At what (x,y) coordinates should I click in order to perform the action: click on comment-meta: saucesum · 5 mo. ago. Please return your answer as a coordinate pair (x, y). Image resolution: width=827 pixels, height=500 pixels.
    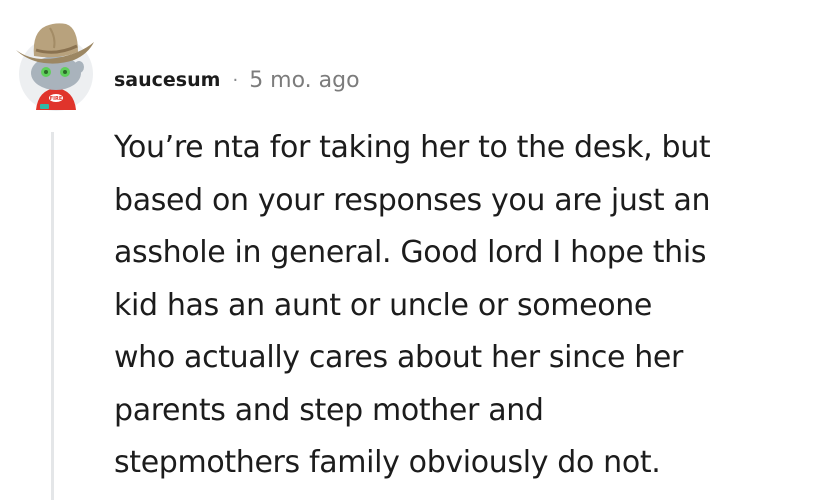
    Looking at the image, I should click on (237, 80).